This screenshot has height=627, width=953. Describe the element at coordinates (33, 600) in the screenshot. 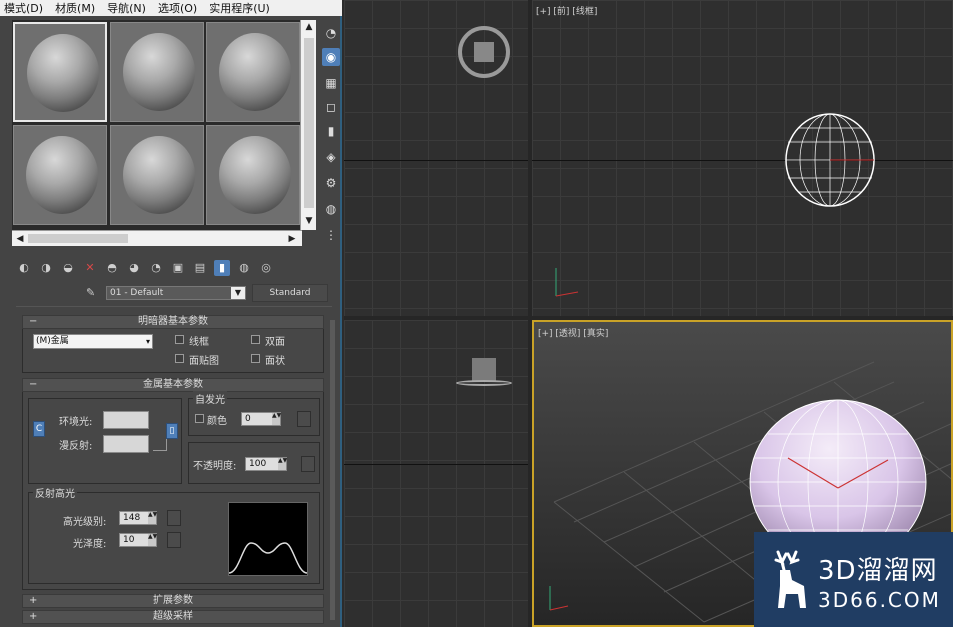

I see `expand-icon: +` at that location.